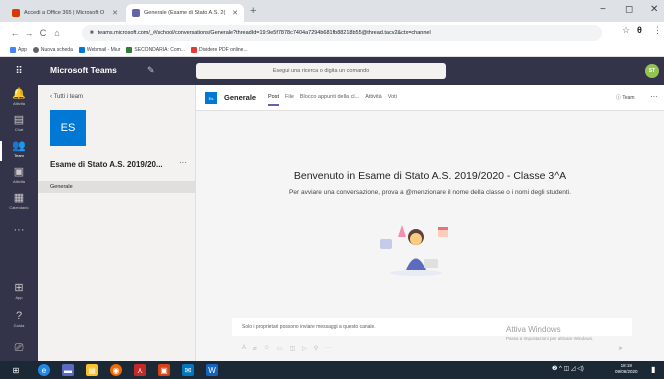 The width and height of the screenshot is (664, 379). I want to click on file-explorer-icon: ▤, so click(92, 370).